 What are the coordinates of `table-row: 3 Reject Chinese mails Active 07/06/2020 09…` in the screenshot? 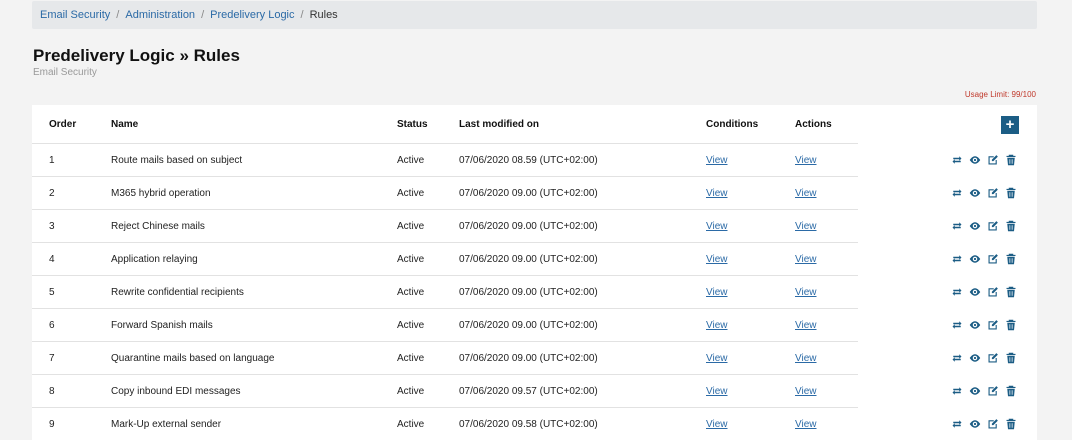 It's located at (534, 225).